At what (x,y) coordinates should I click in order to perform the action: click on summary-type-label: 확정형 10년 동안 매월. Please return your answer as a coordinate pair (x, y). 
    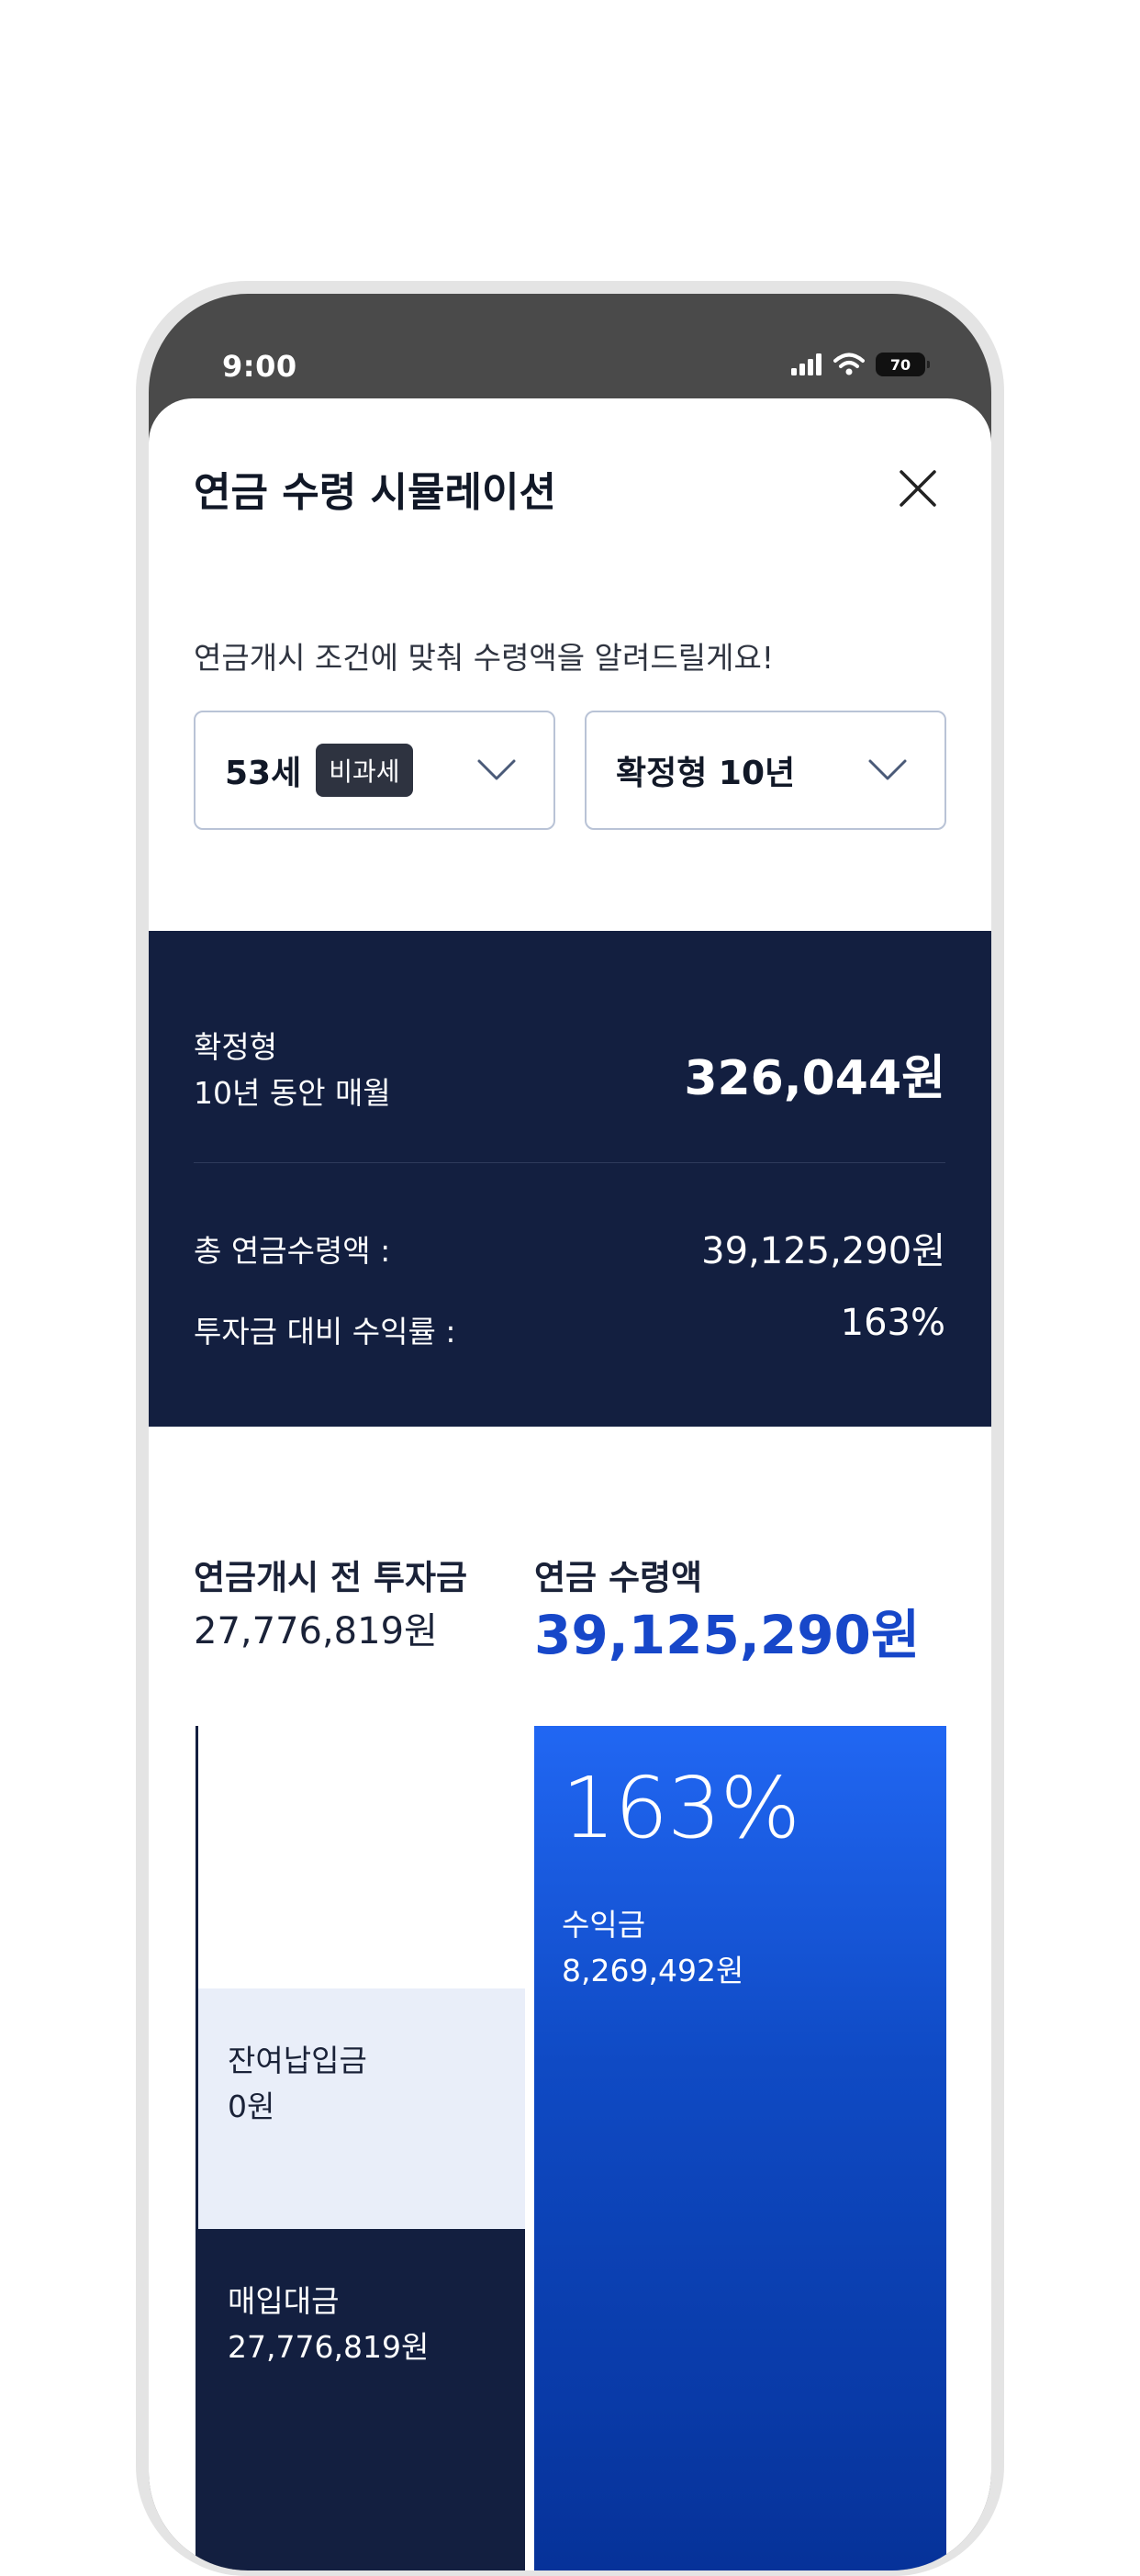
    Looking at the image, I should click on (292, 1070).